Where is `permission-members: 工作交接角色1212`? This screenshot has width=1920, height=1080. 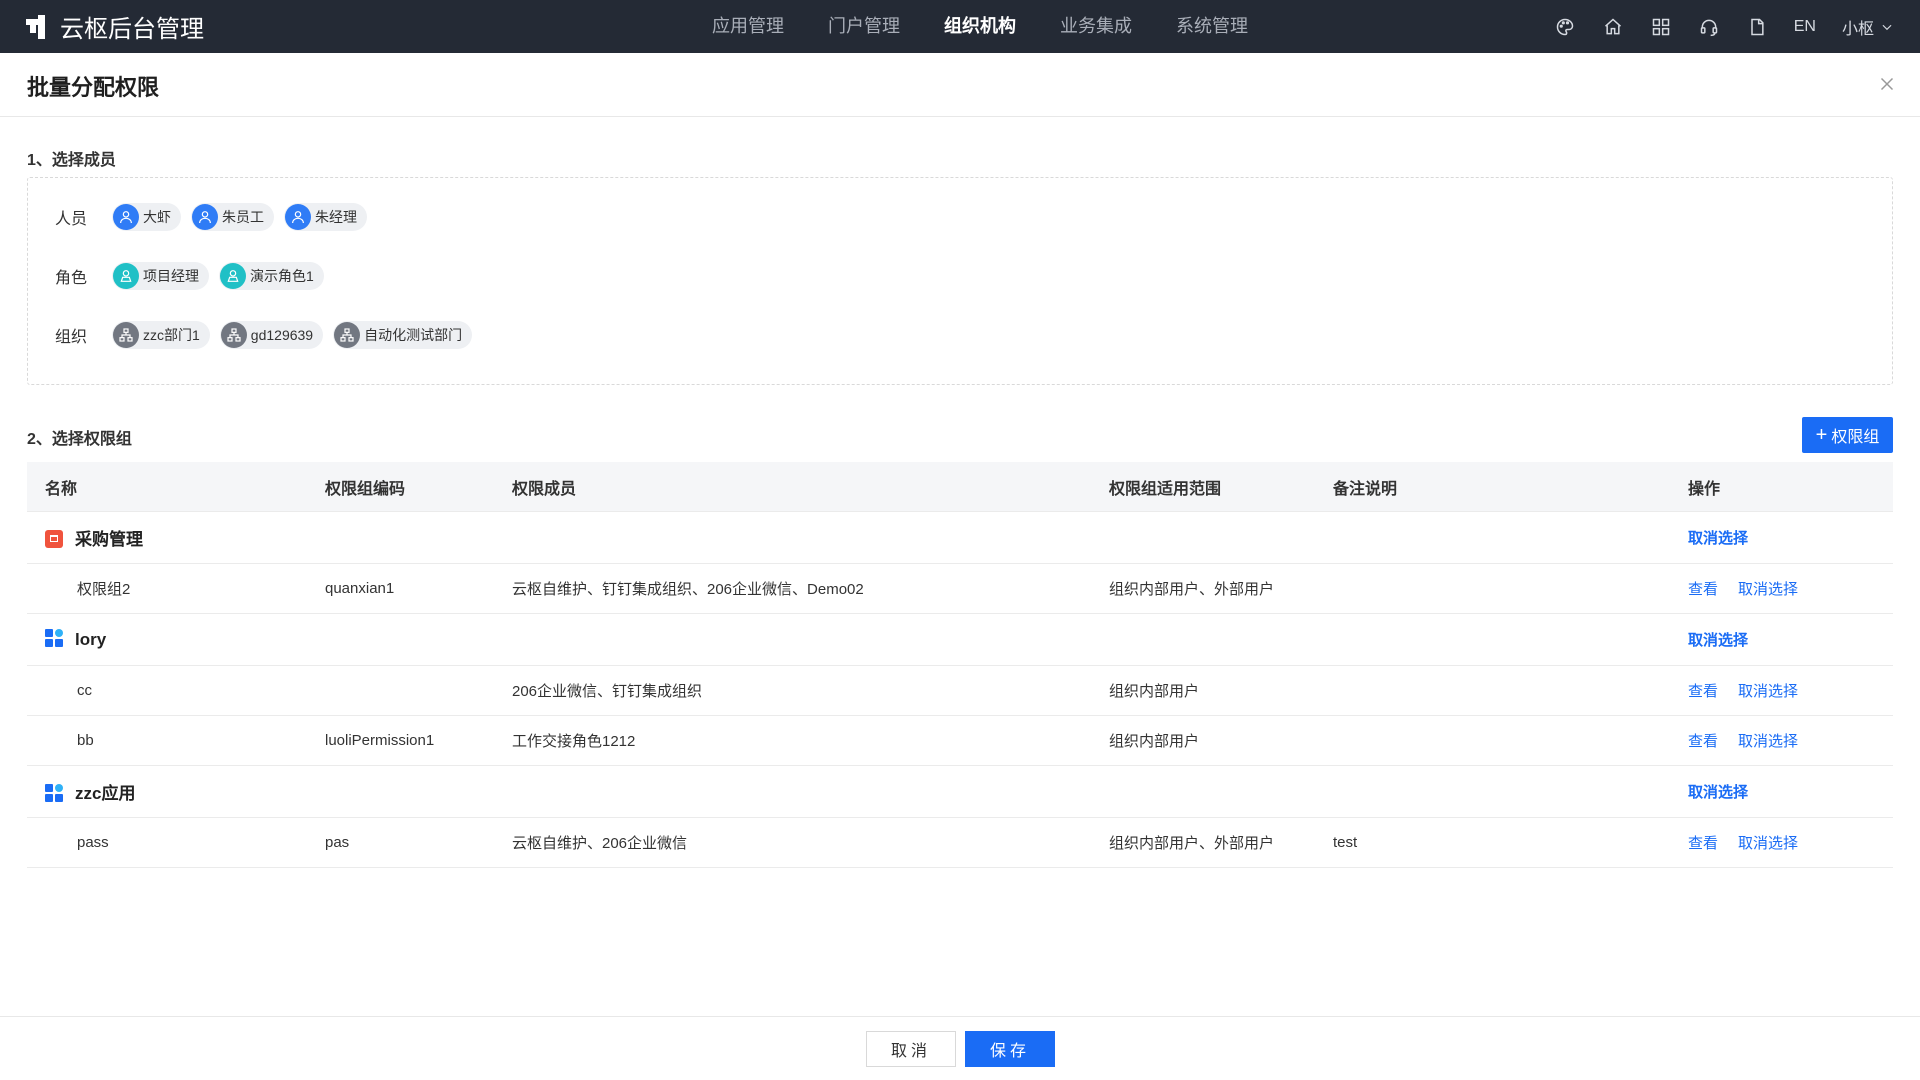 permission-members: 工作交接角色1212 is located at coordinates (574, 741).